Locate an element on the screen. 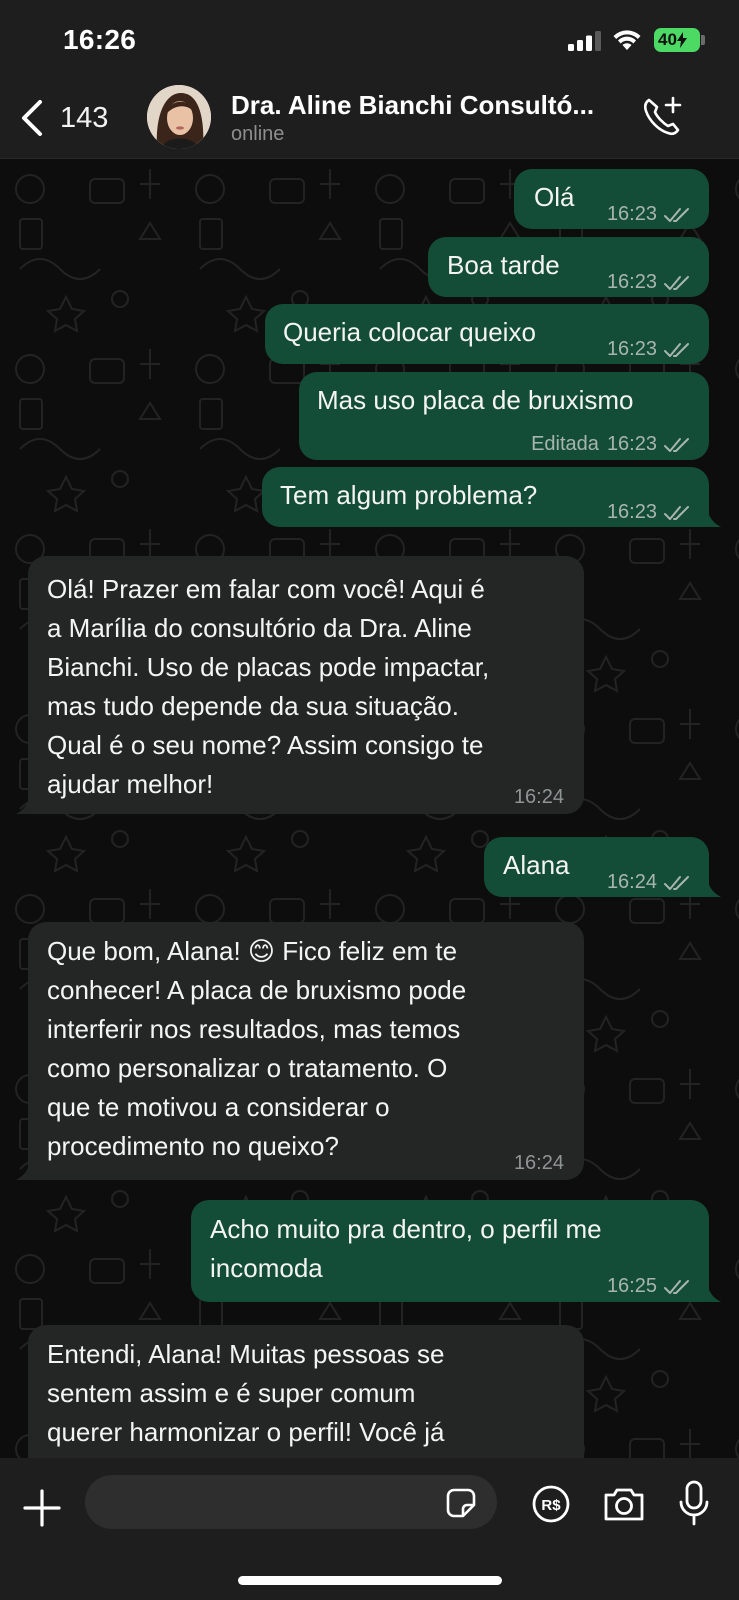 This screenshot has height=1600, width=739. back-chevron-icon is located at coordinates (32, 118).